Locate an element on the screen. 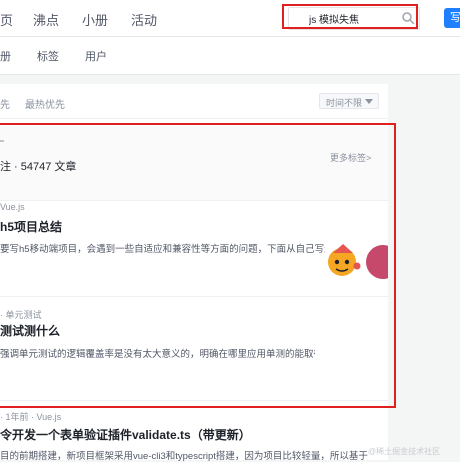 This screenshot has width=460, height=462. search-box is located at coordinates (354, 18).